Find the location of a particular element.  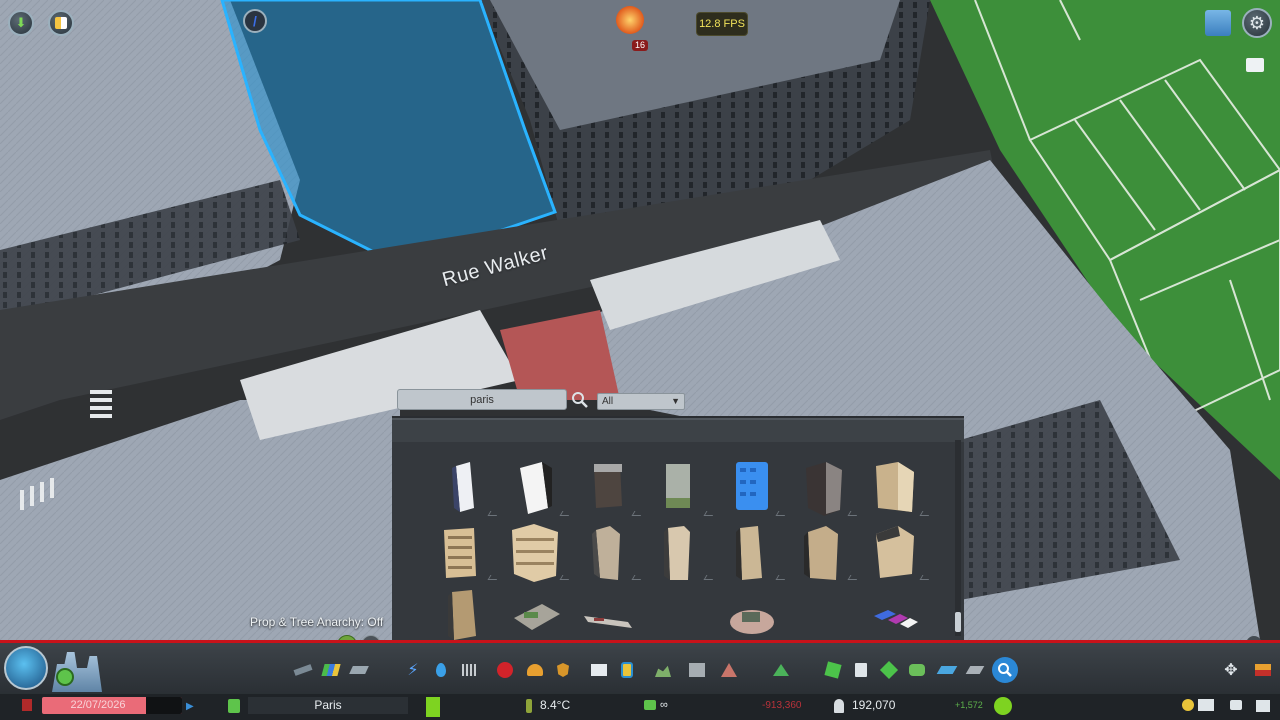

monuments-icon is located at coordinates (729, 670).